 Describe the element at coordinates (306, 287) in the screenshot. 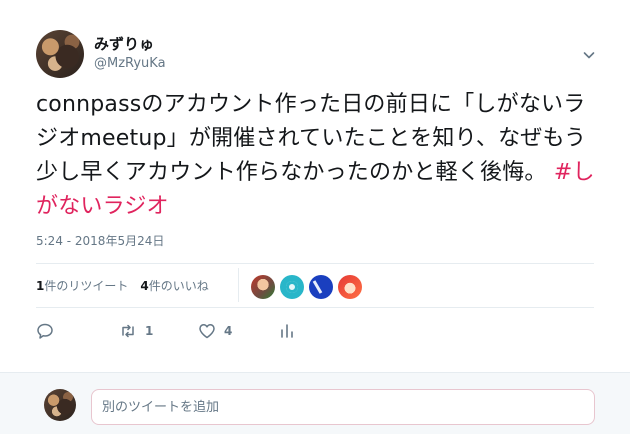

I see `liker-avatars` at that location.